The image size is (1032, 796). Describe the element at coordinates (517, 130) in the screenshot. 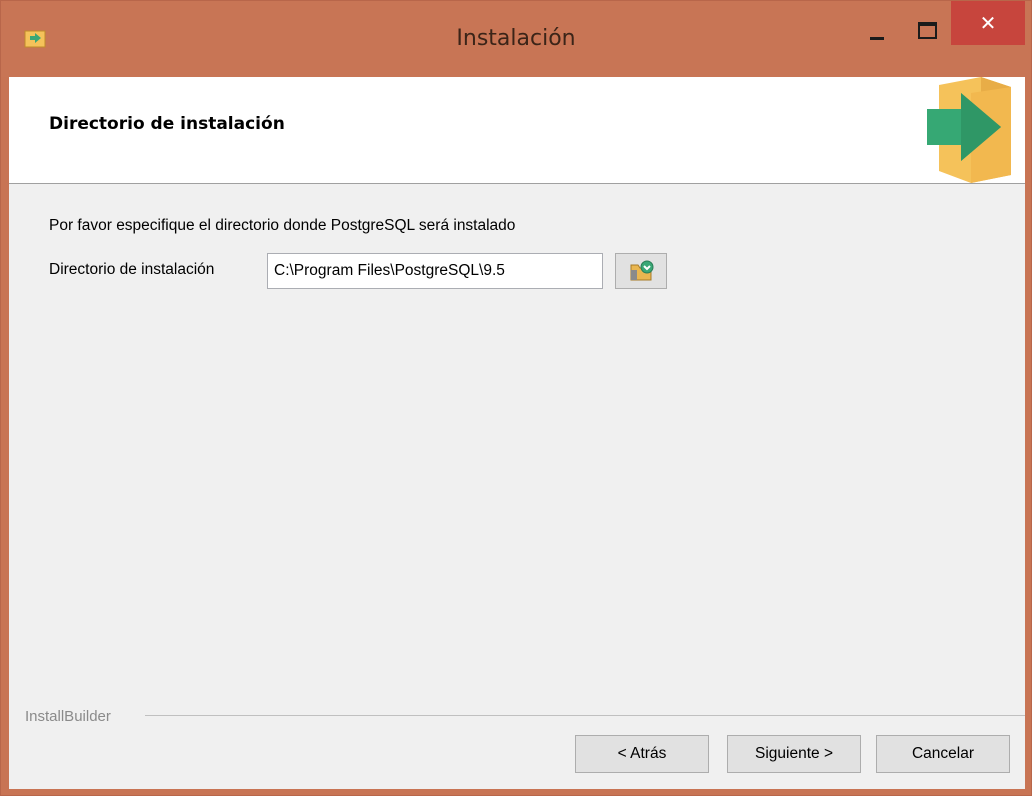

I see `page-header: Directorio de instalación` at that location.